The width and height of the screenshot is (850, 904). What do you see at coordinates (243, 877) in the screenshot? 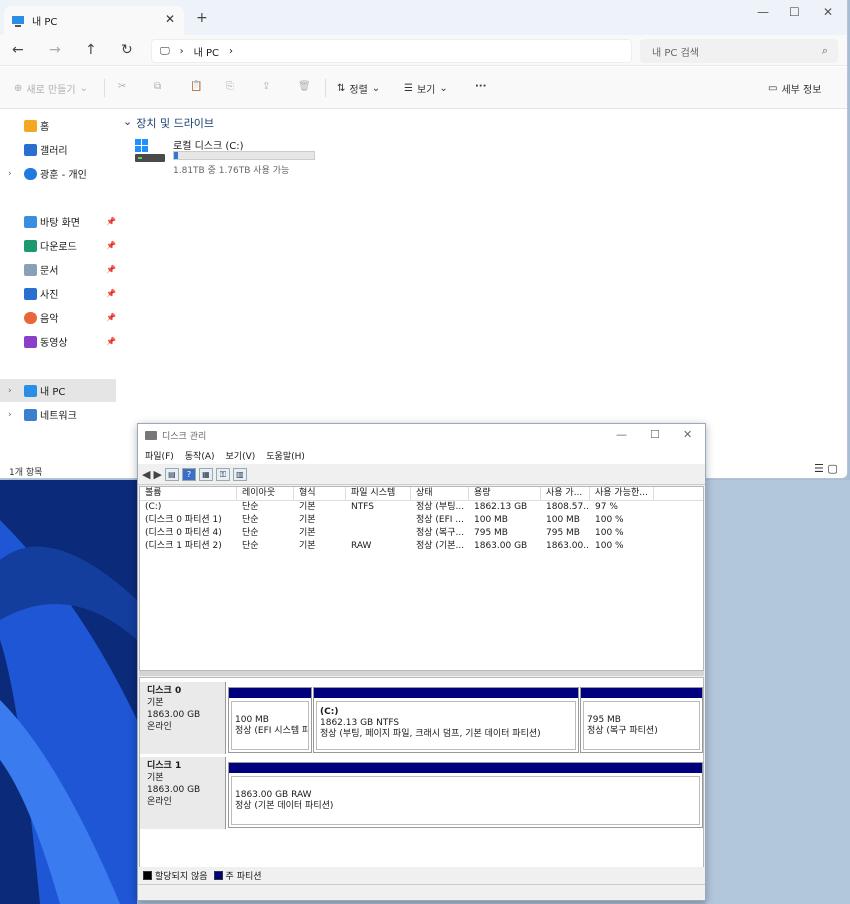
I see `legend-primary: 주 파티션` at bounding box center [243, 877].